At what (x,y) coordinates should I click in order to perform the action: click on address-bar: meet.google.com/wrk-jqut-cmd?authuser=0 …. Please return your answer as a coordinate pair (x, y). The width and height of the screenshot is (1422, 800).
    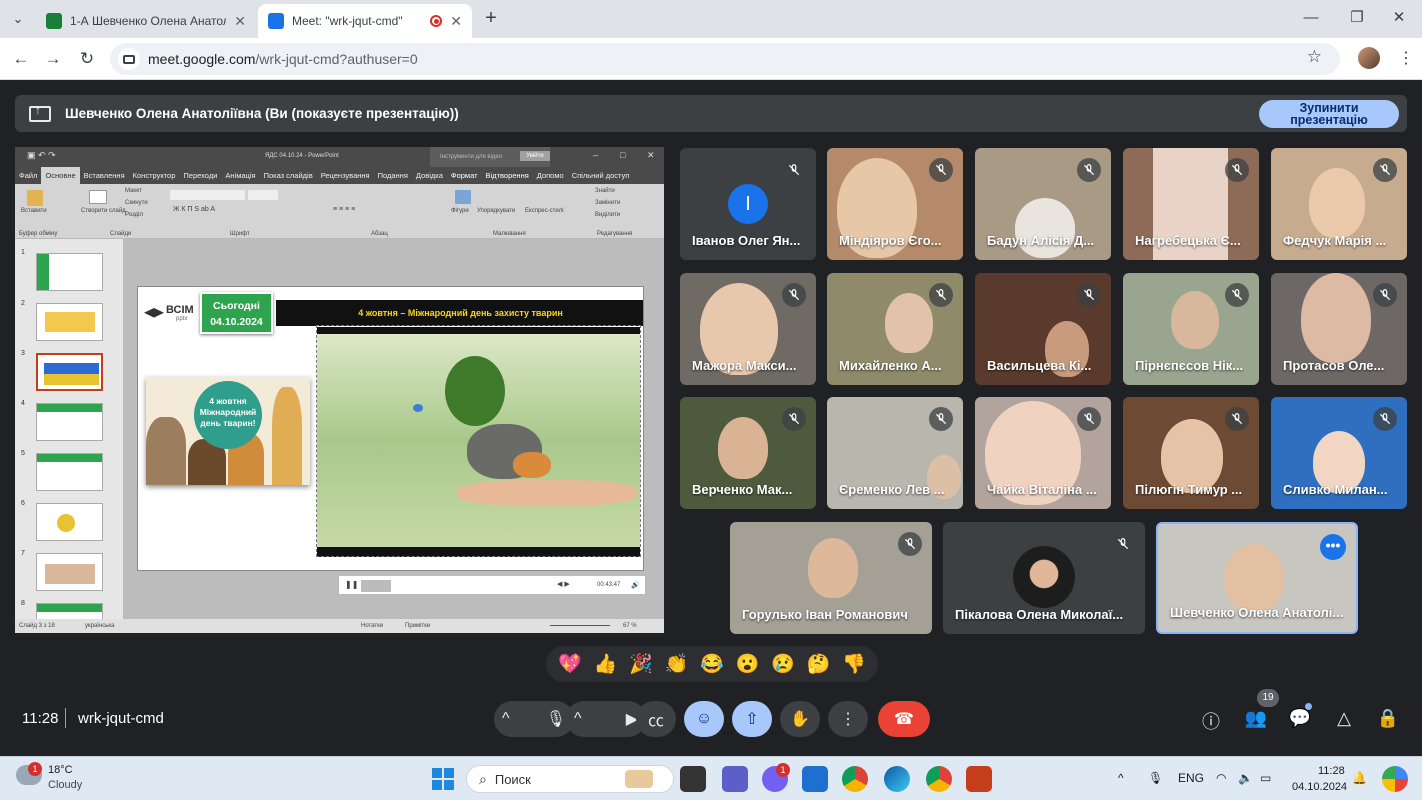
    Looking at the image, I should click on (725, 59).